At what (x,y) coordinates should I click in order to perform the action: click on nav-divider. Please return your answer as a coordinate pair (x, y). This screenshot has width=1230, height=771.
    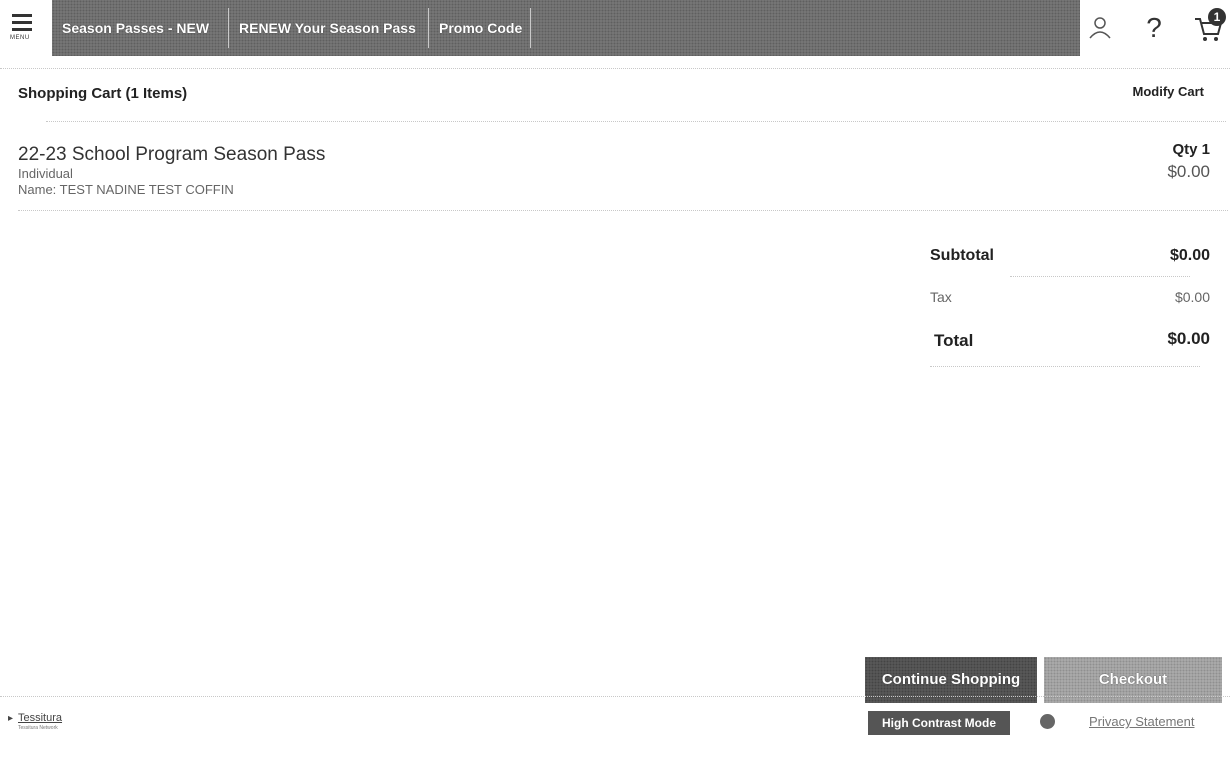
    Looking at the image, I should click on (530, 28).